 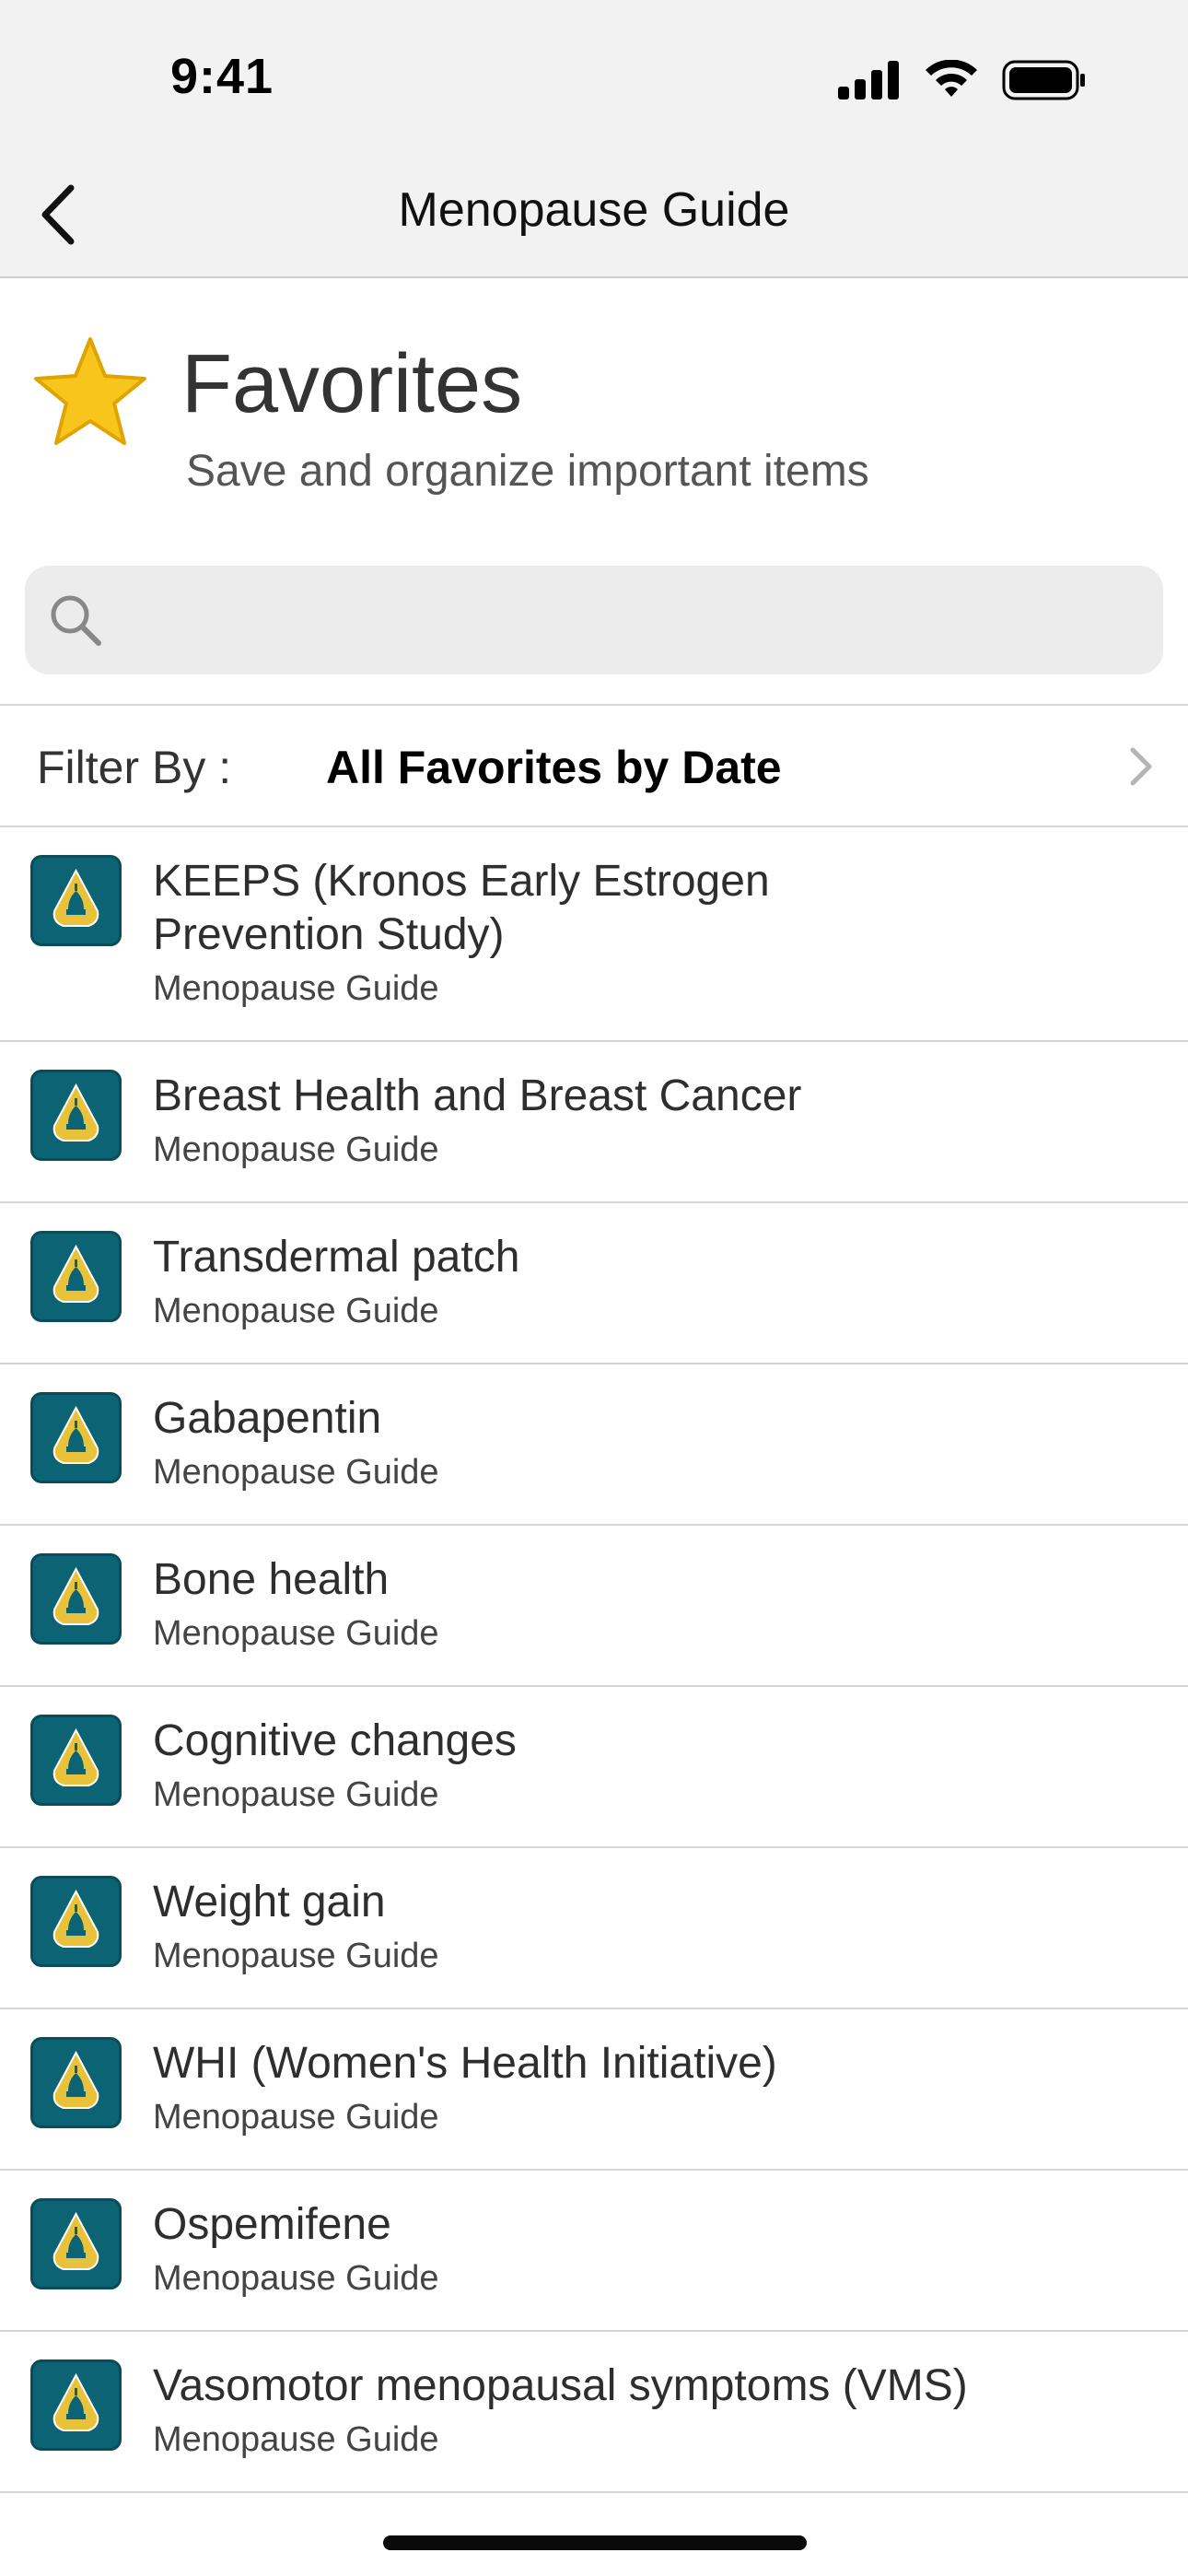 I want to click on item-title: Gabapentin, so click(x=267, y=1418).